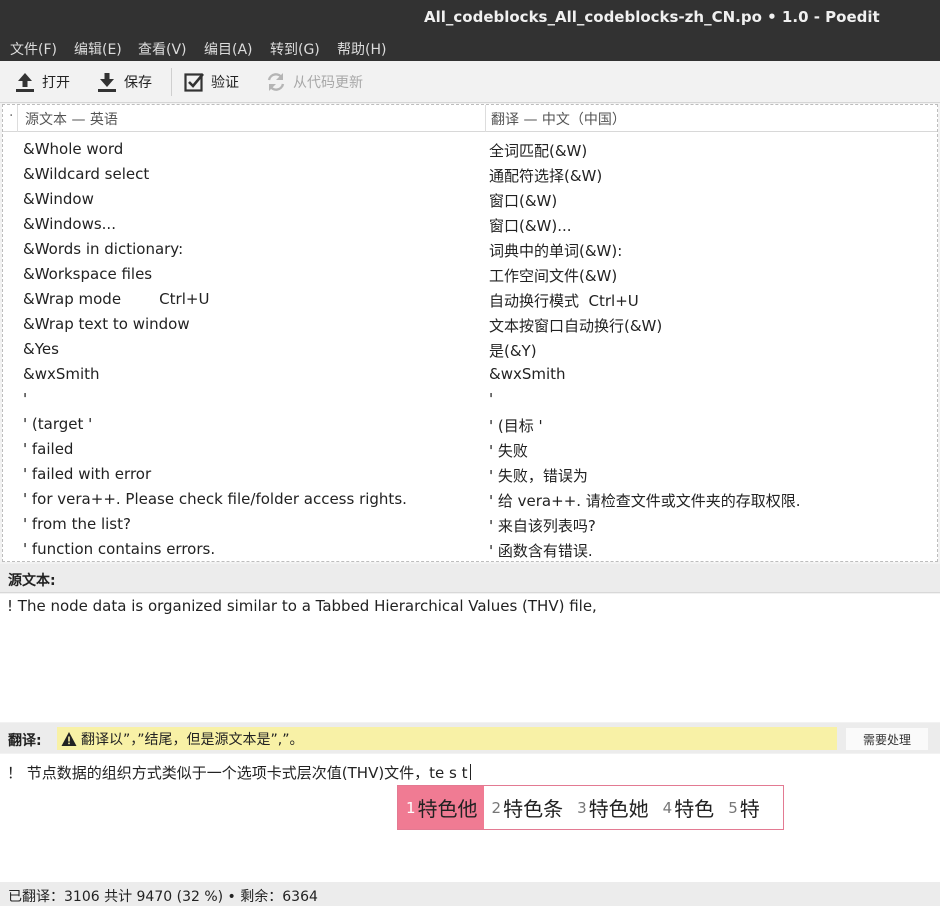  I want to click on row-source: &Window, so click(58, 199).